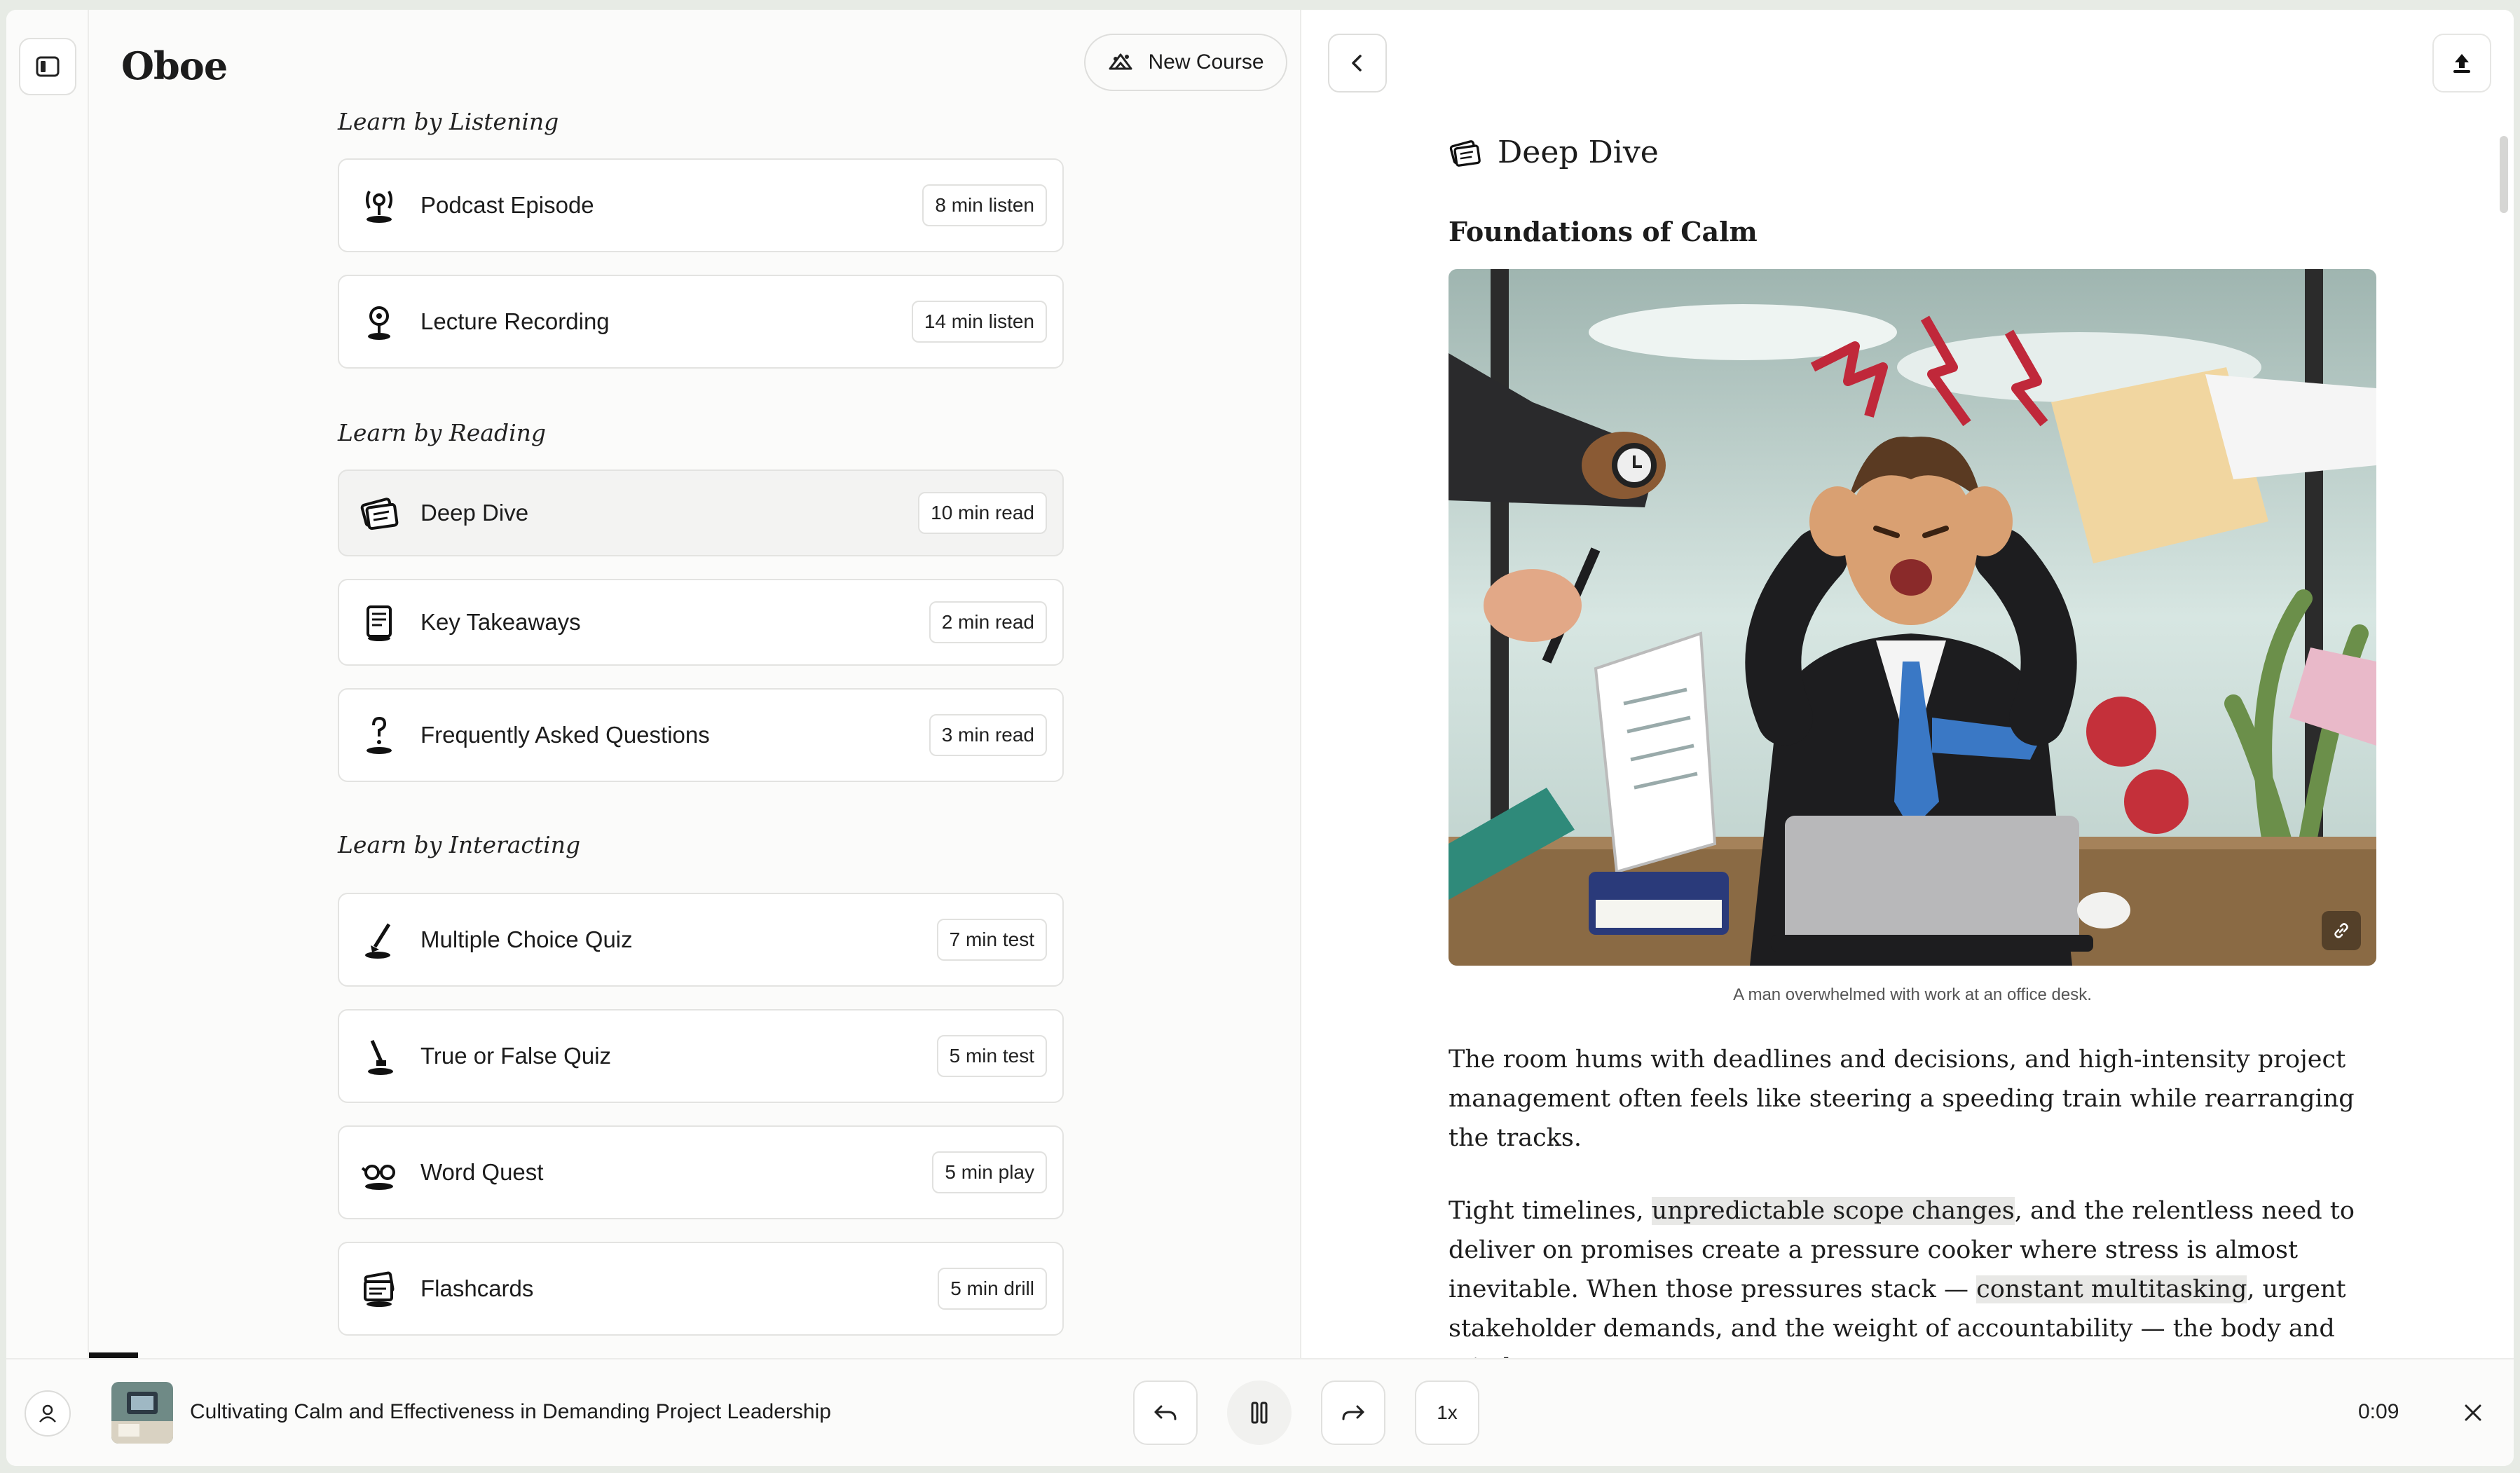 This screenshot has width=2520, height=1473. I want to click on user-icon, so click(47, 1413).